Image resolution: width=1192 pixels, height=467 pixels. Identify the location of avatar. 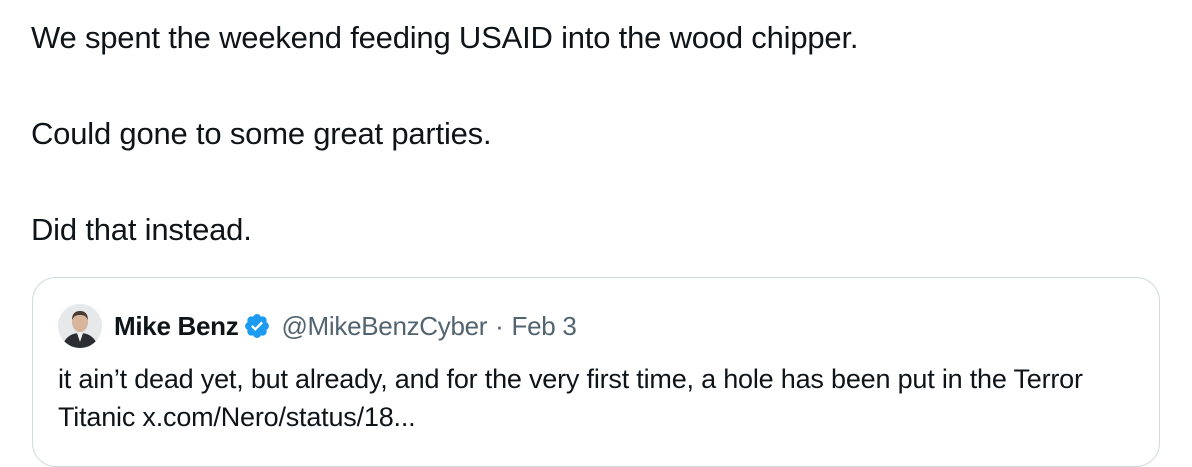
(80, 326).